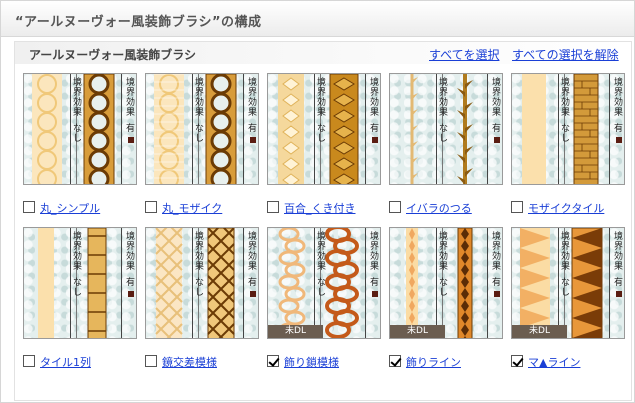 The width and height of the screenshot is (635, 403). I want to click on brush-name-link: 百合_くき付き, so click(320, 208).